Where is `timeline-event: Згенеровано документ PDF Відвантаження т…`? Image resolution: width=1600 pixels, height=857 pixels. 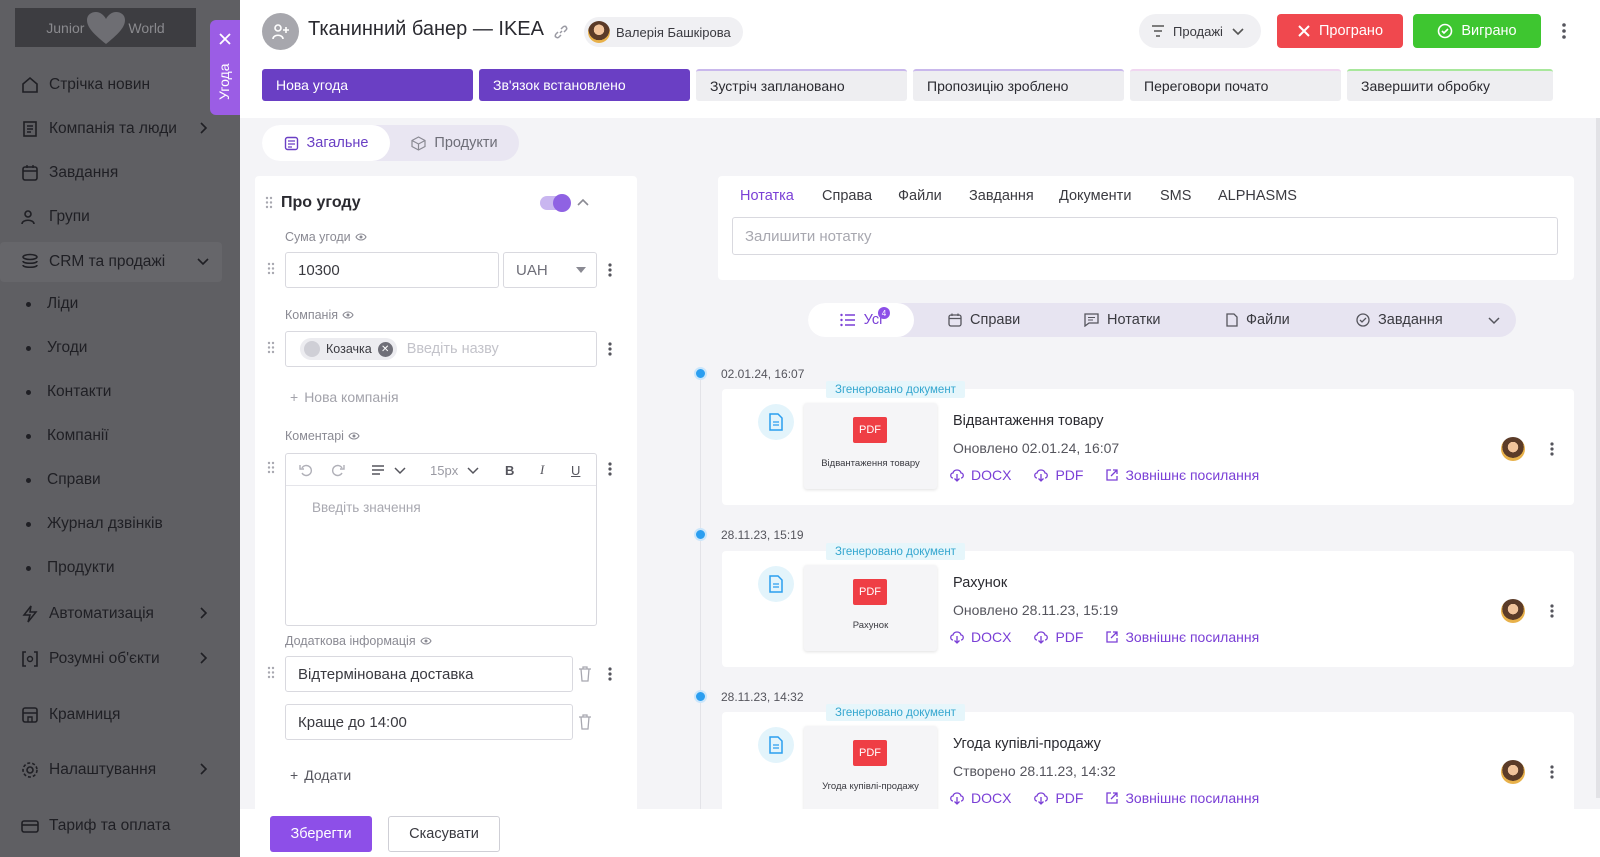
timeline-event: Згенеровано документ PDF Відвантаження т… is located at coordinates (1148, 443).